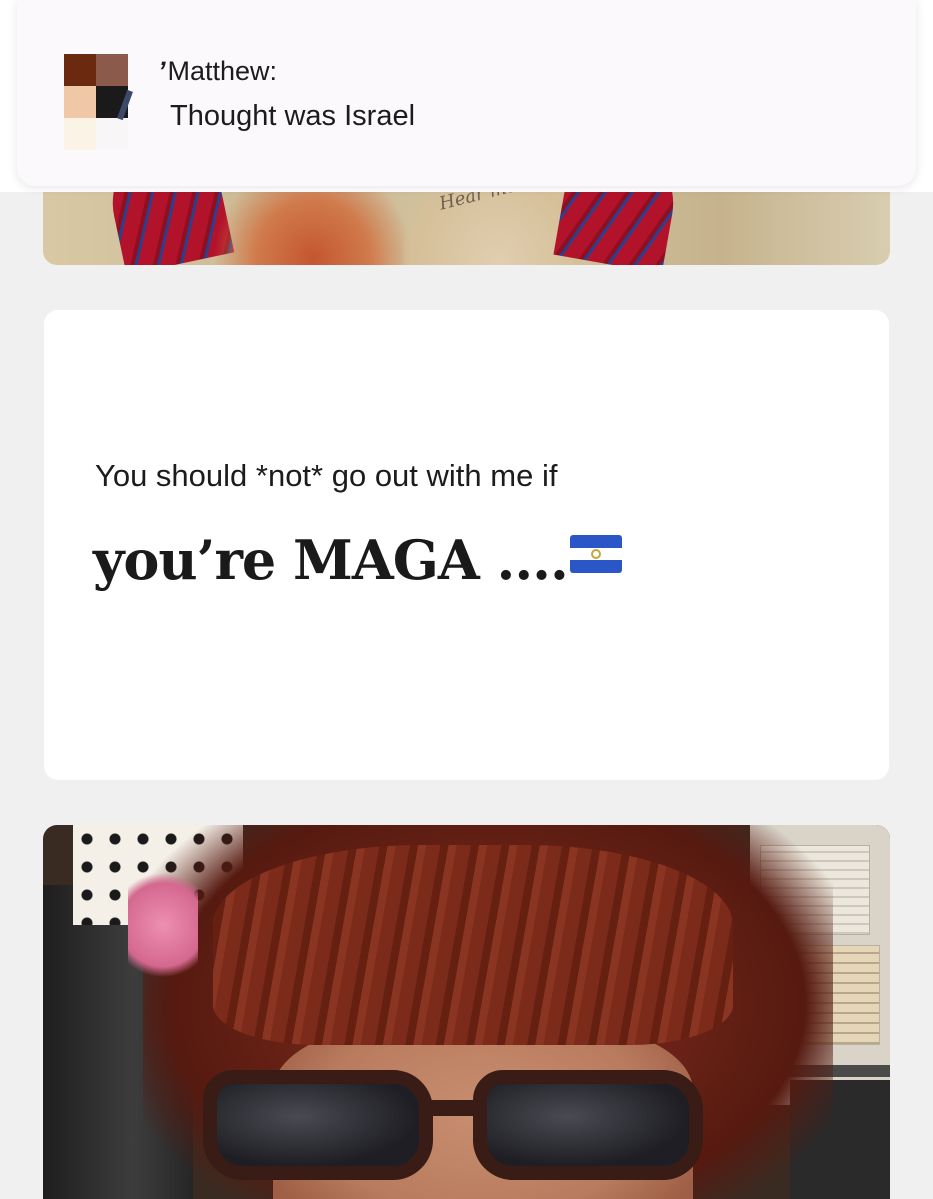 The height and width of the screenshot is (1199, 933). I want to click on notification-message: Thought was Israel, so click(293, 116).